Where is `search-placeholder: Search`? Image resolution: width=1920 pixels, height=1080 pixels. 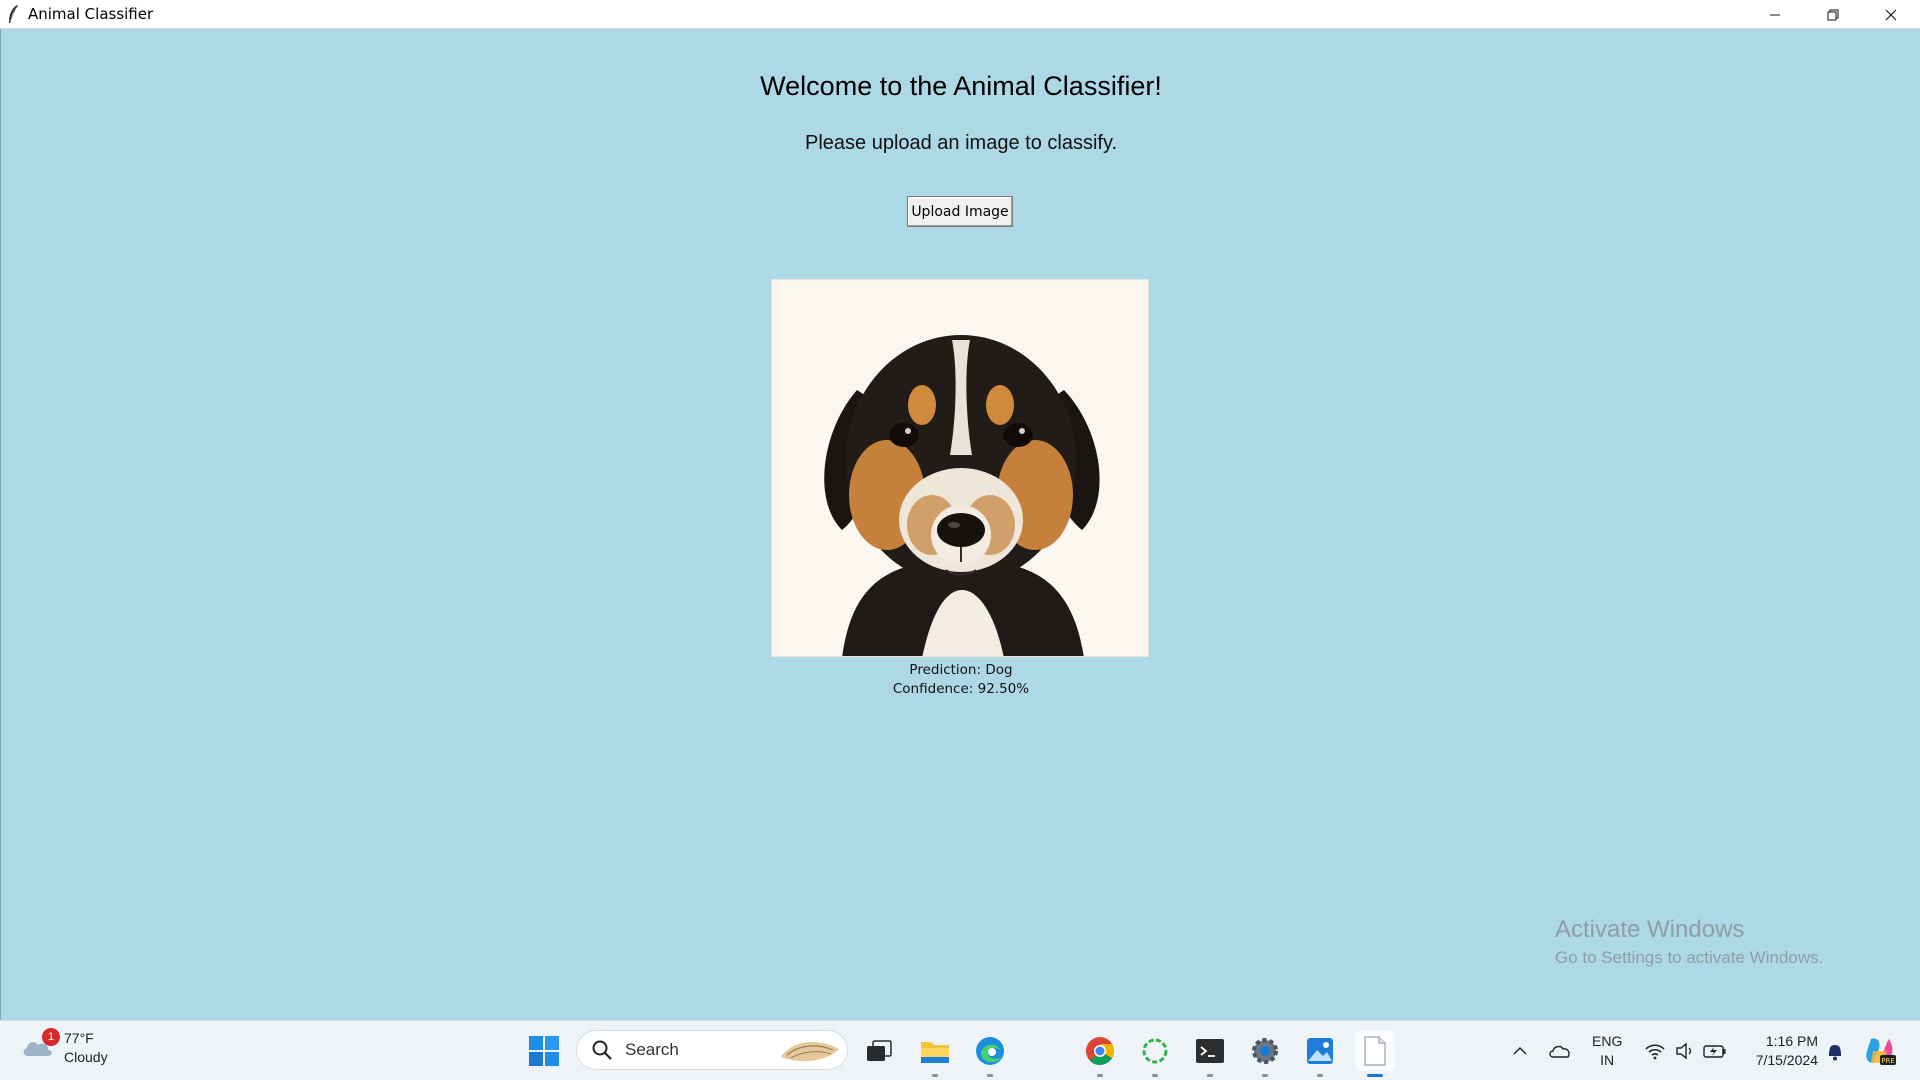 search-placeholder: Search is located at coordinates (652, 1049).